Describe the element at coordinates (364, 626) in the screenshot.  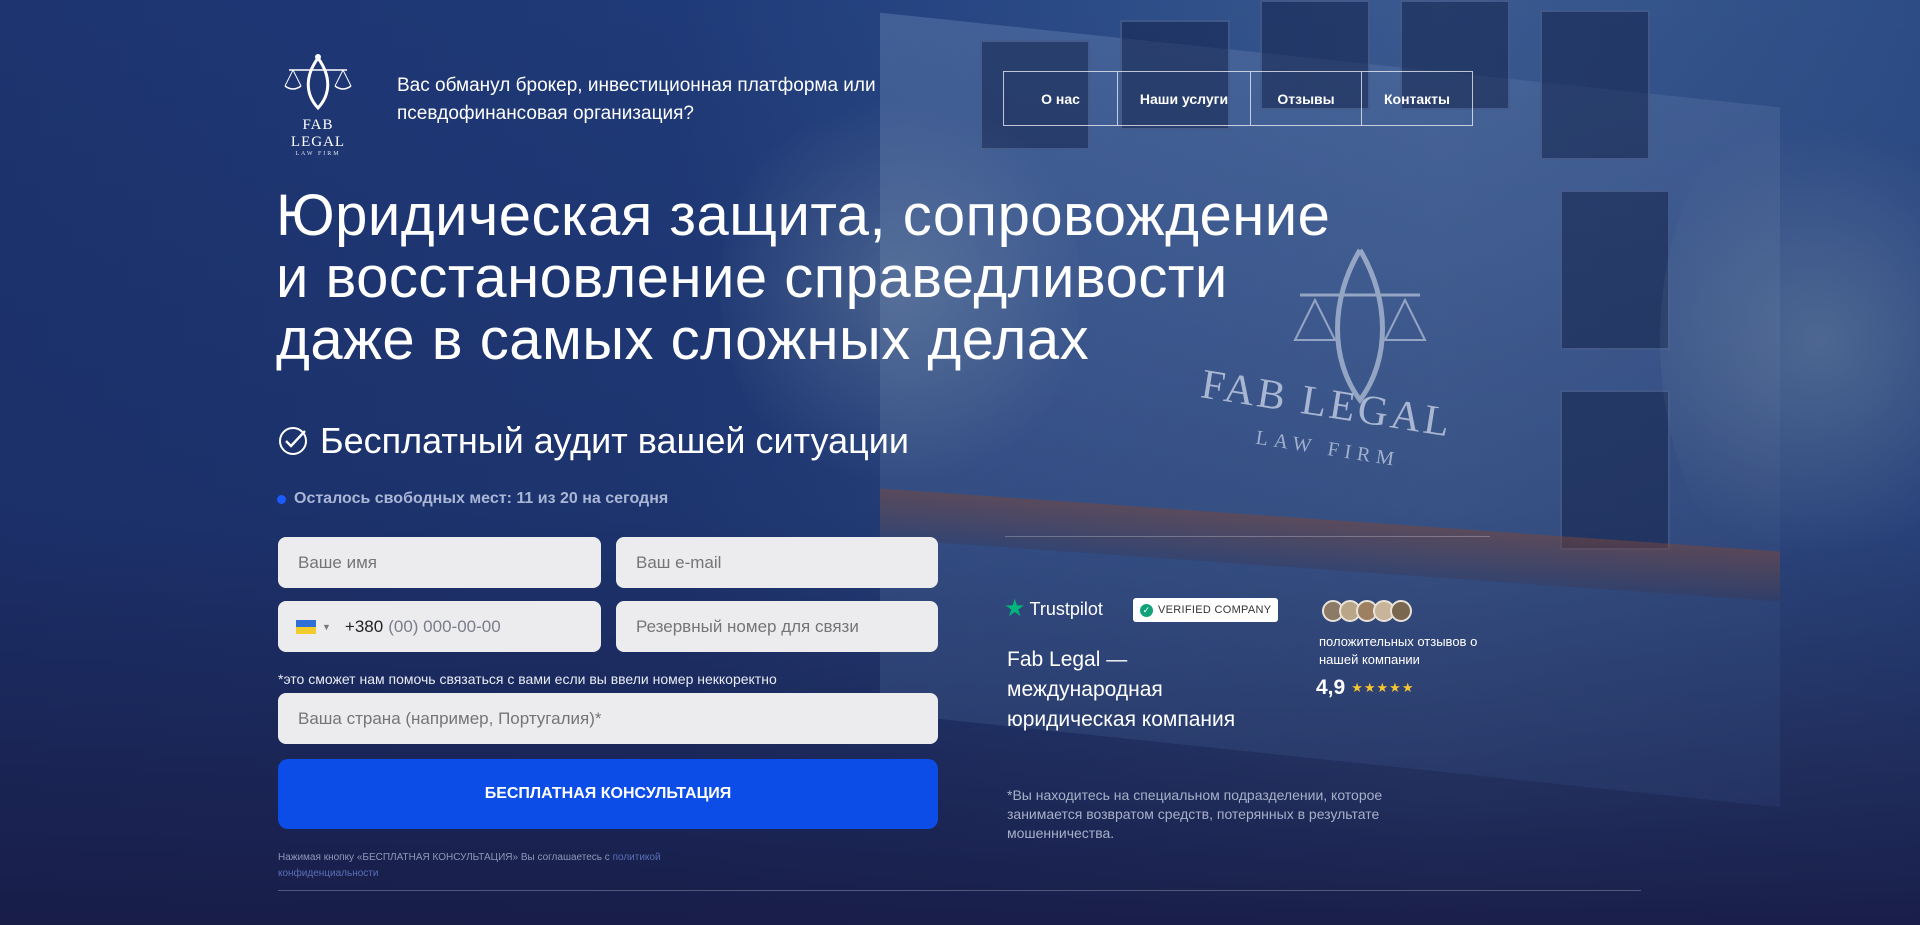
I see `phone-country-code: +380` at that location.